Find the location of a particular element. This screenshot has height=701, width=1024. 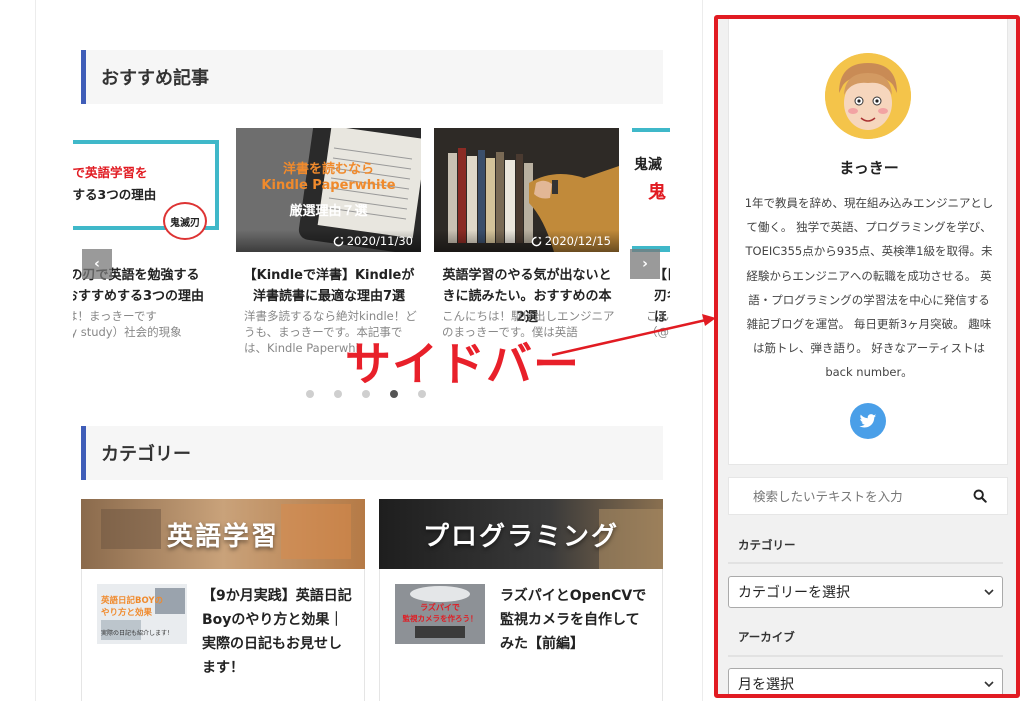

category-post-thumbnail: 英語日記BOYの やり方と効果 実際の日記も紹介します！ is located at coordinates (142, 614).